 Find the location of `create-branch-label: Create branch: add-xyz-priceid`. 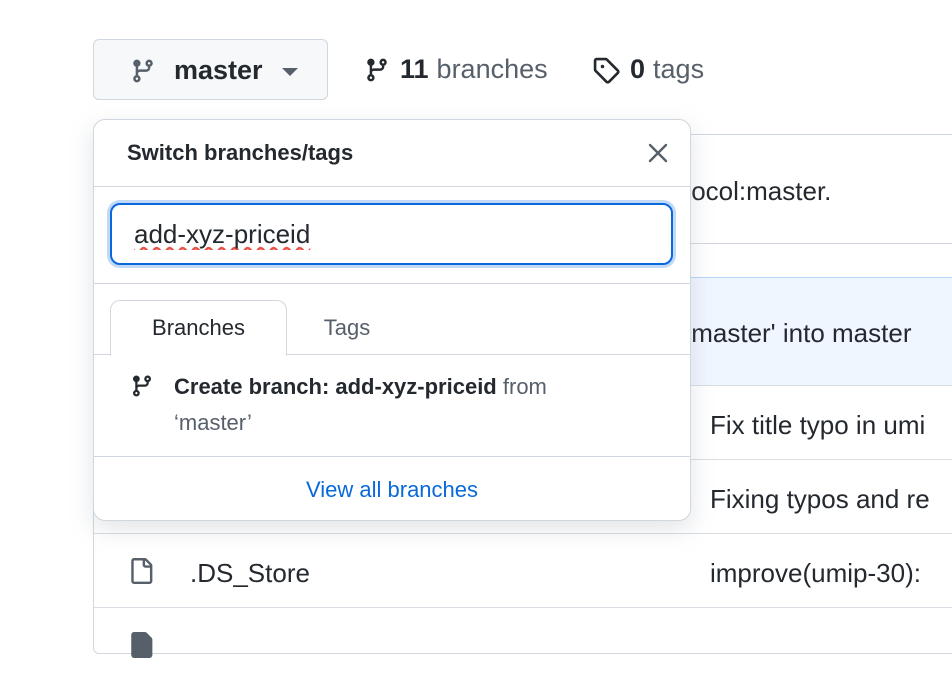

create-branch-label: Create branch: add-xyz-priceid is located at coordinates (335, 386).